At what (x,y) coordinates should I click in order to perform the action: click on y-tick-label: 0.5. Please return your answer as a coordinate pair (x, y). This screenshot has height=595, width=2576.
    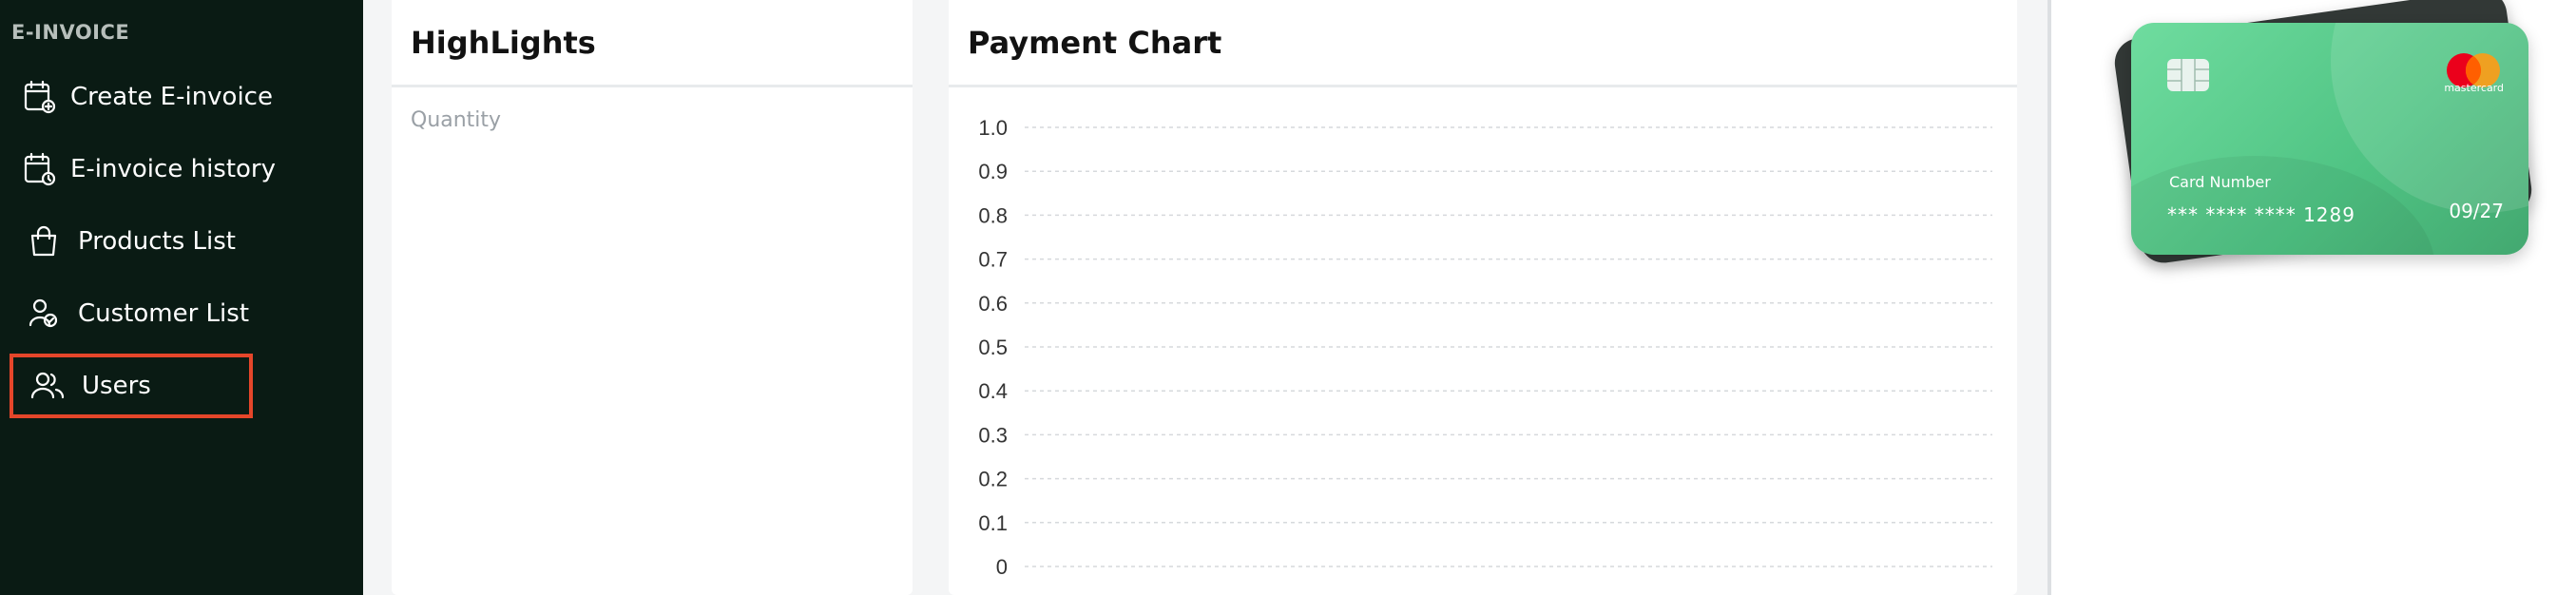
    Looking at the image, I should click on (993, 347).